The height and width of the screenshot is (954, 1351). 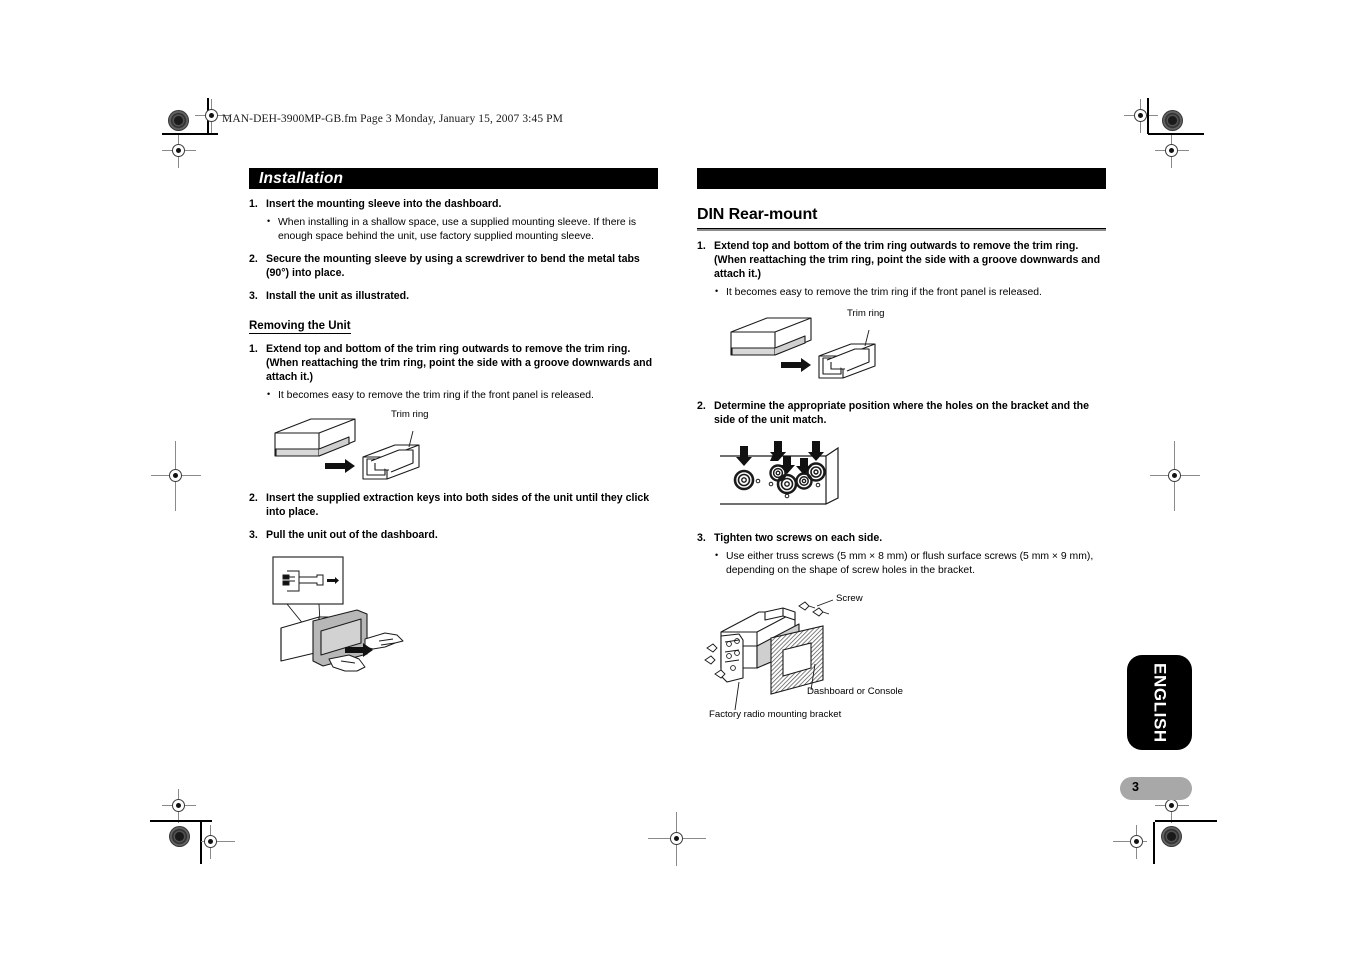 What do you see at coordinates (453, 178) in the screenshot?
I see `installation-section-bar: Installation` at bounding box center [453, 178].